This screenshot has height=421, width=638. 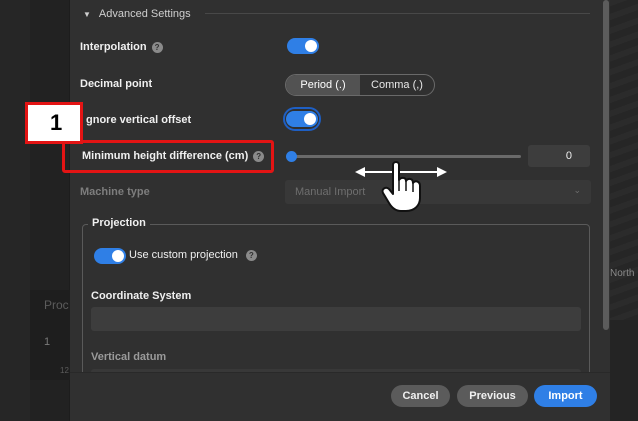 I want to click on ignore-vertical-offset-label: gnore vertical offset, so click(x=139, y=120).